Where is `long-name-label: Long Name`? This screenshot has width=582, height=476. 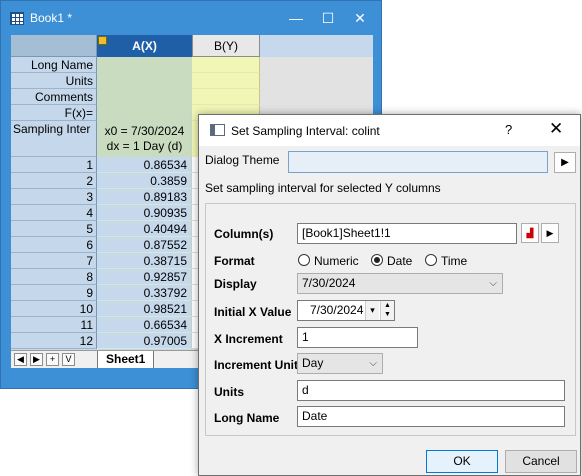 long-name-label: Long Name is located at coordinates (247, 418).